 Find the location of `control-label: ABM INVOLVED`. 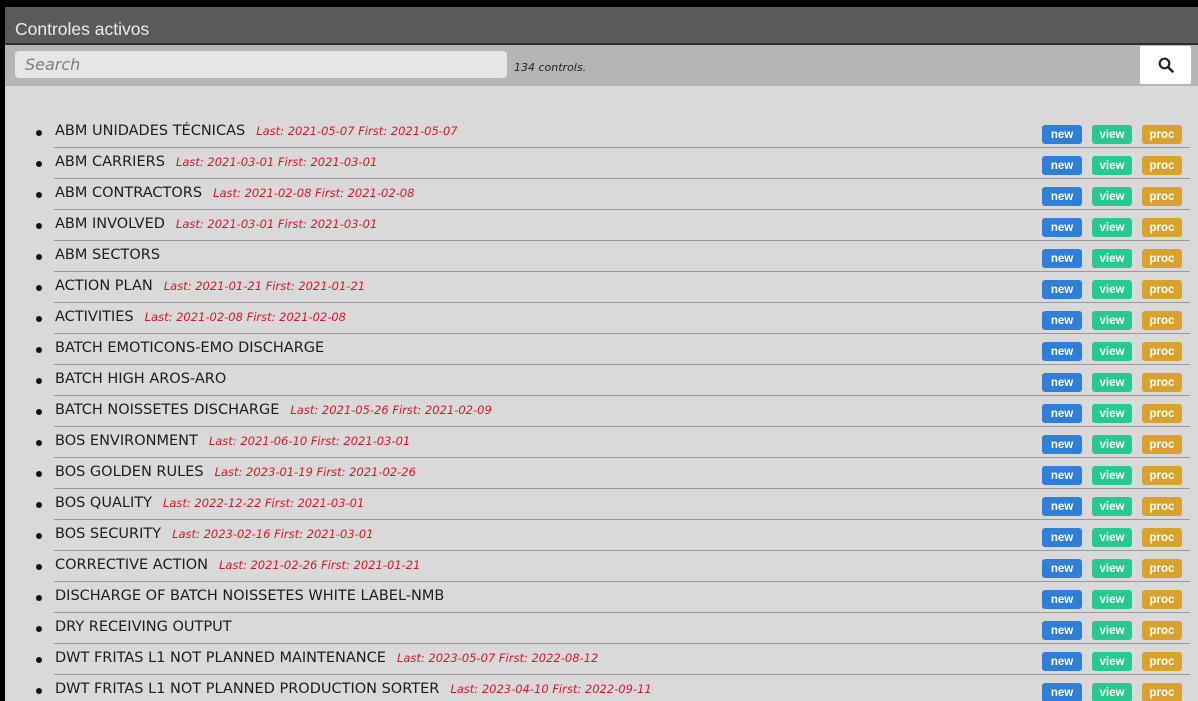

control-label: ABM INVOLVED is located at coordinates (110, 224).